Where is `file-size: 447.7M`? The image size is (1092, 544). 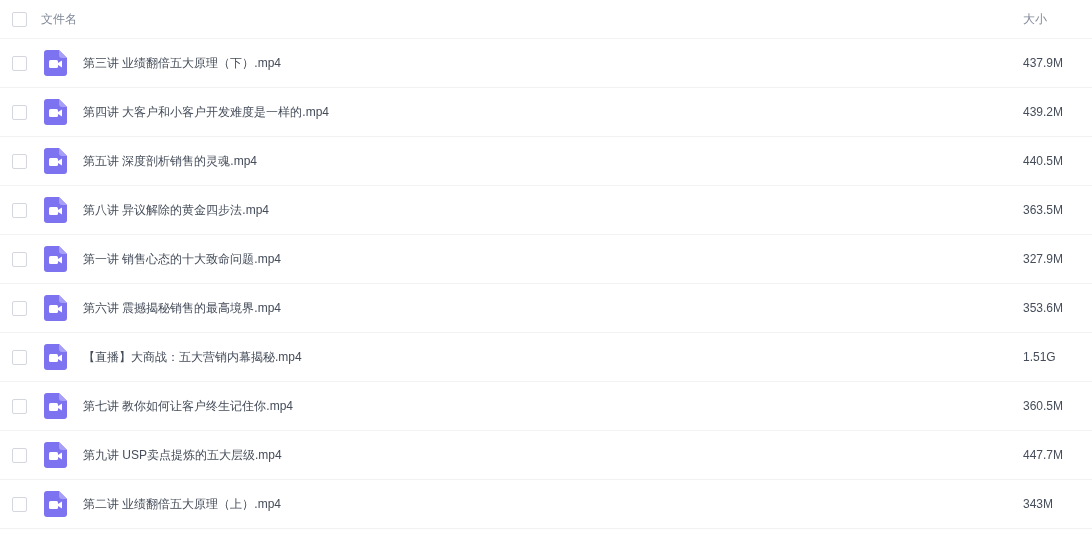 file-size: 447.7M is located at coordinates (1044, 455).